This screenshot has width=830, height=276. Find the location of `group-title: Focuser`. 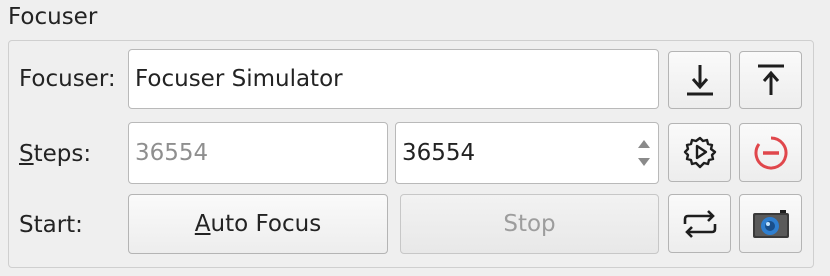

group-title: Focuser is located at coordinates (53, 17).